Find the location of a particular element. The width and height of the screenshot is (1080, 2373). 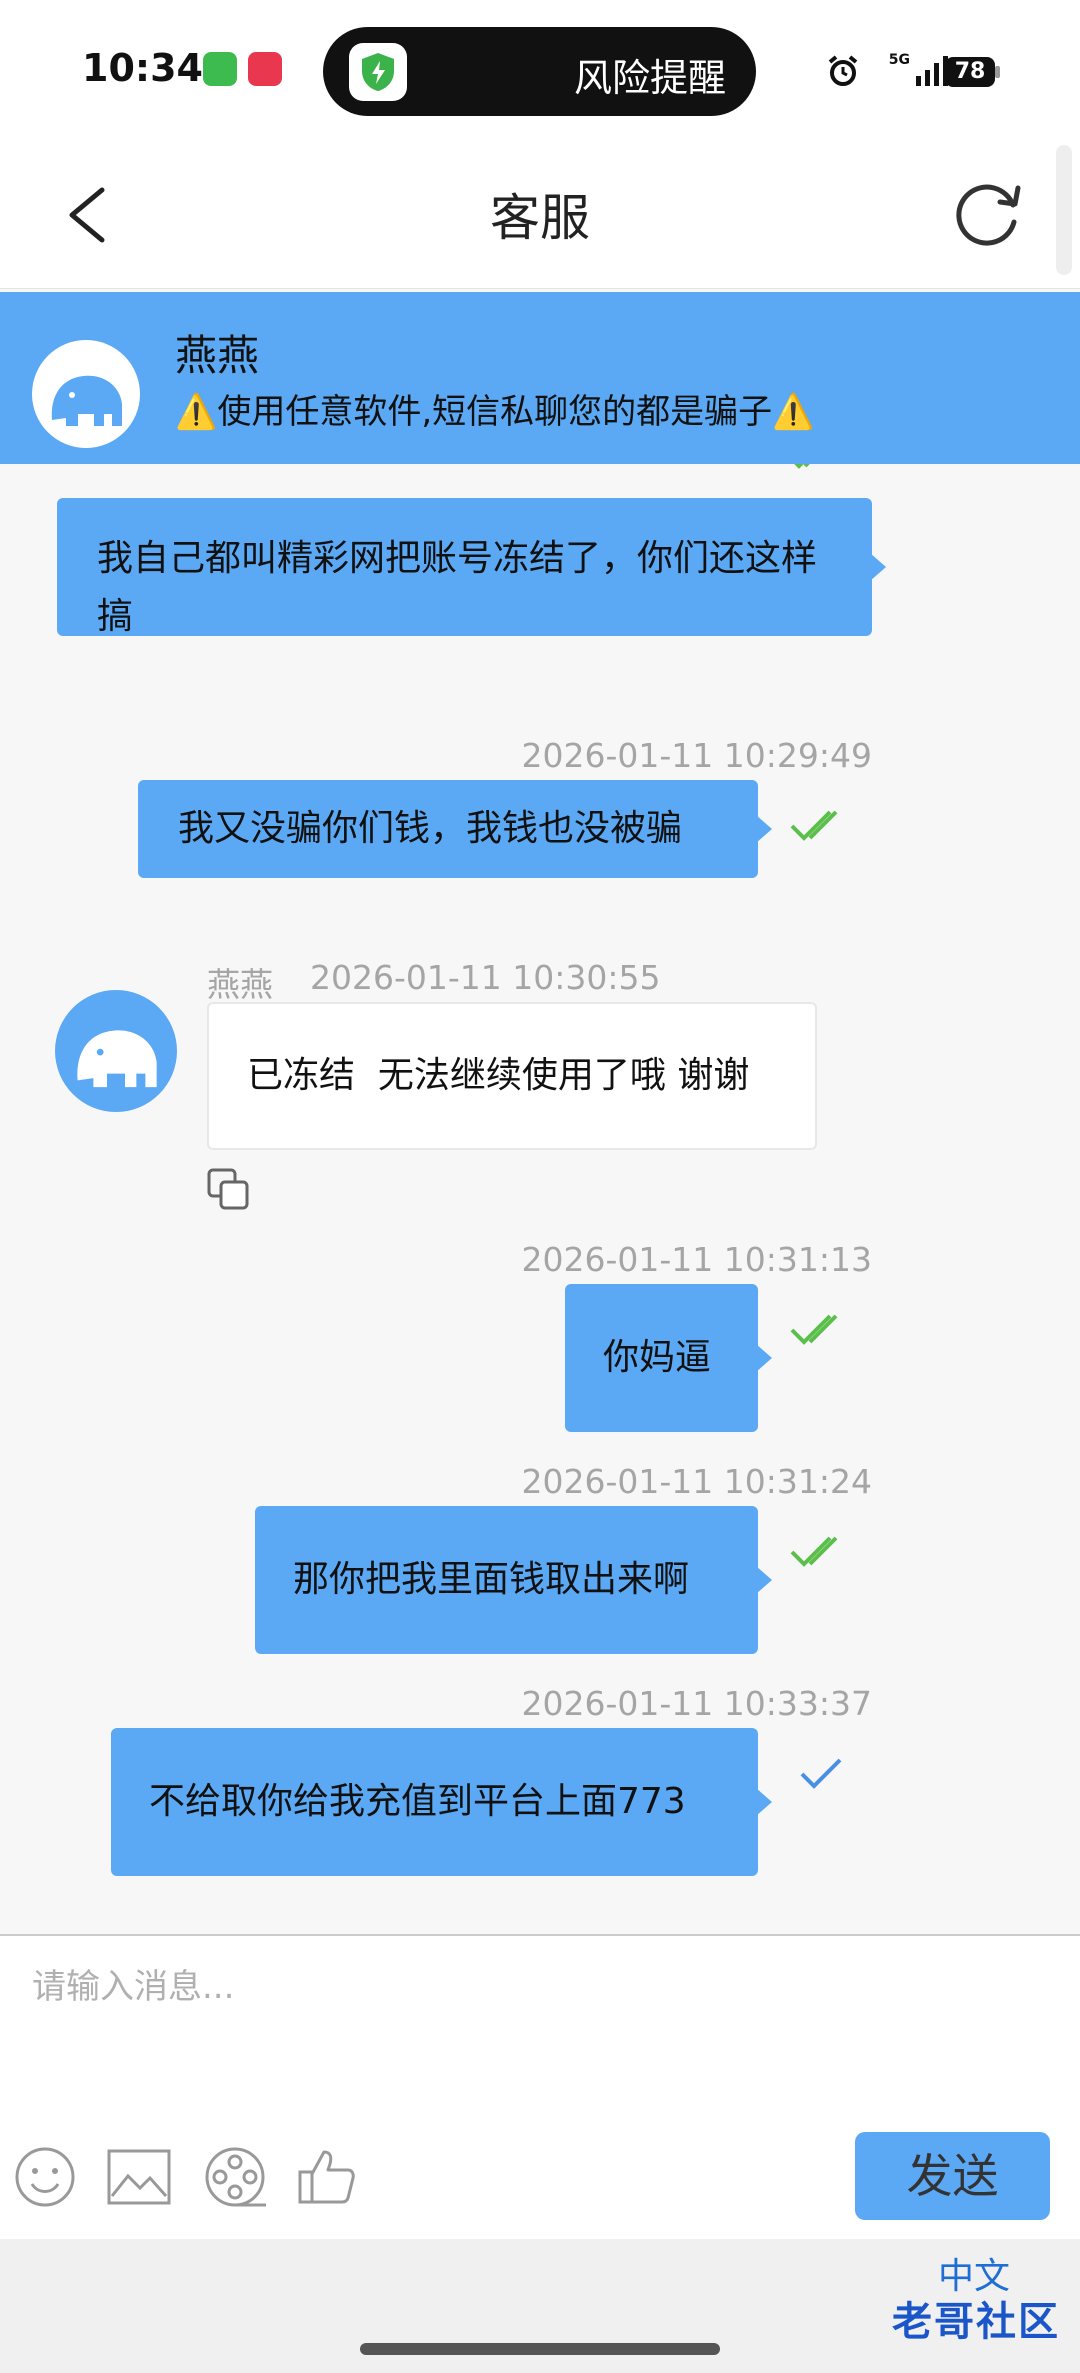

agent-notice-banner: 燕燕 ⚠️使用任意软件,短信私聊您的都是骗子⚠️ is located at coordinates (540, 378).